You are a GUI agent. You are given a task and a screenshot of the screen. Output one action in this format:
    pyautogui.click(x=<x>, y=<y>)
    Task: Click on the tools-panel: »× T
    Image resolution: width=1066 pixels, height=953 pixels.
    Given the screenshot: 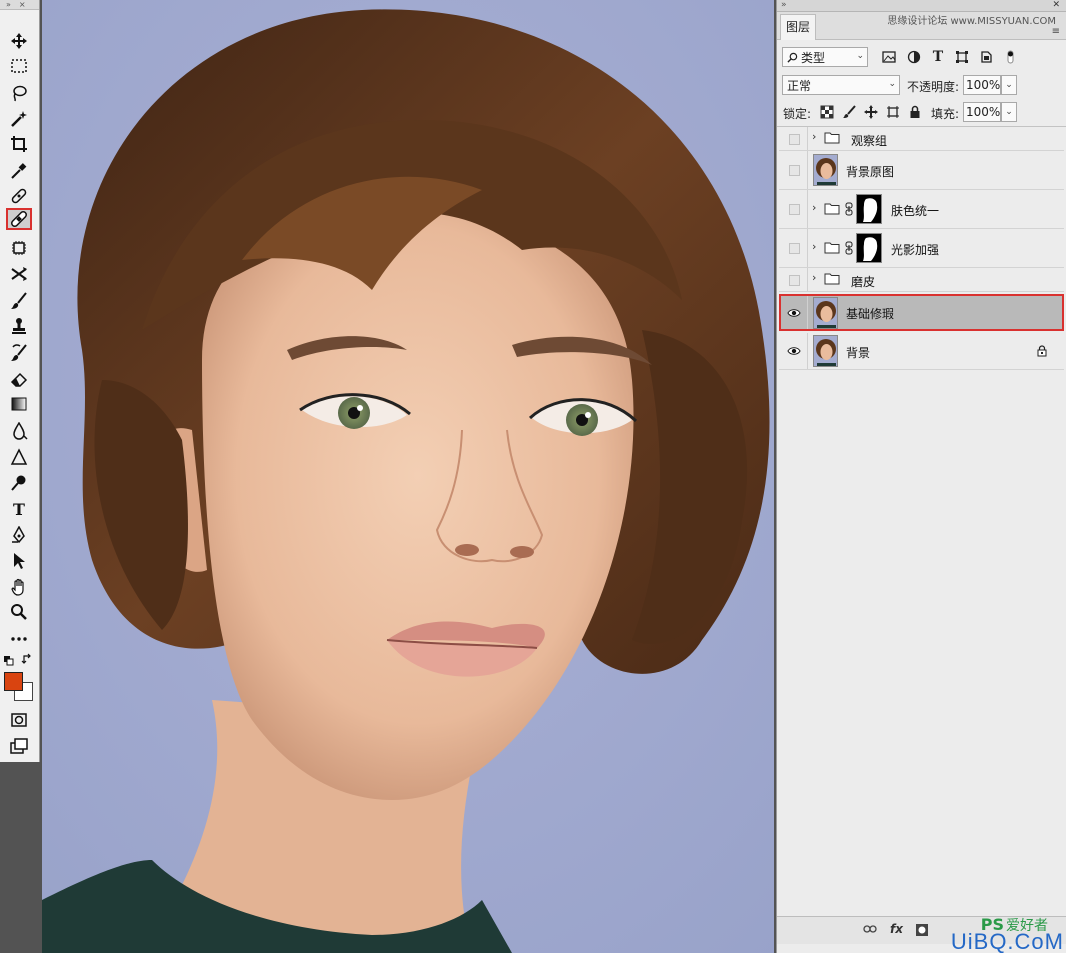 What is the action you would take?
    pyautogui.click(x=20, y=381)
    